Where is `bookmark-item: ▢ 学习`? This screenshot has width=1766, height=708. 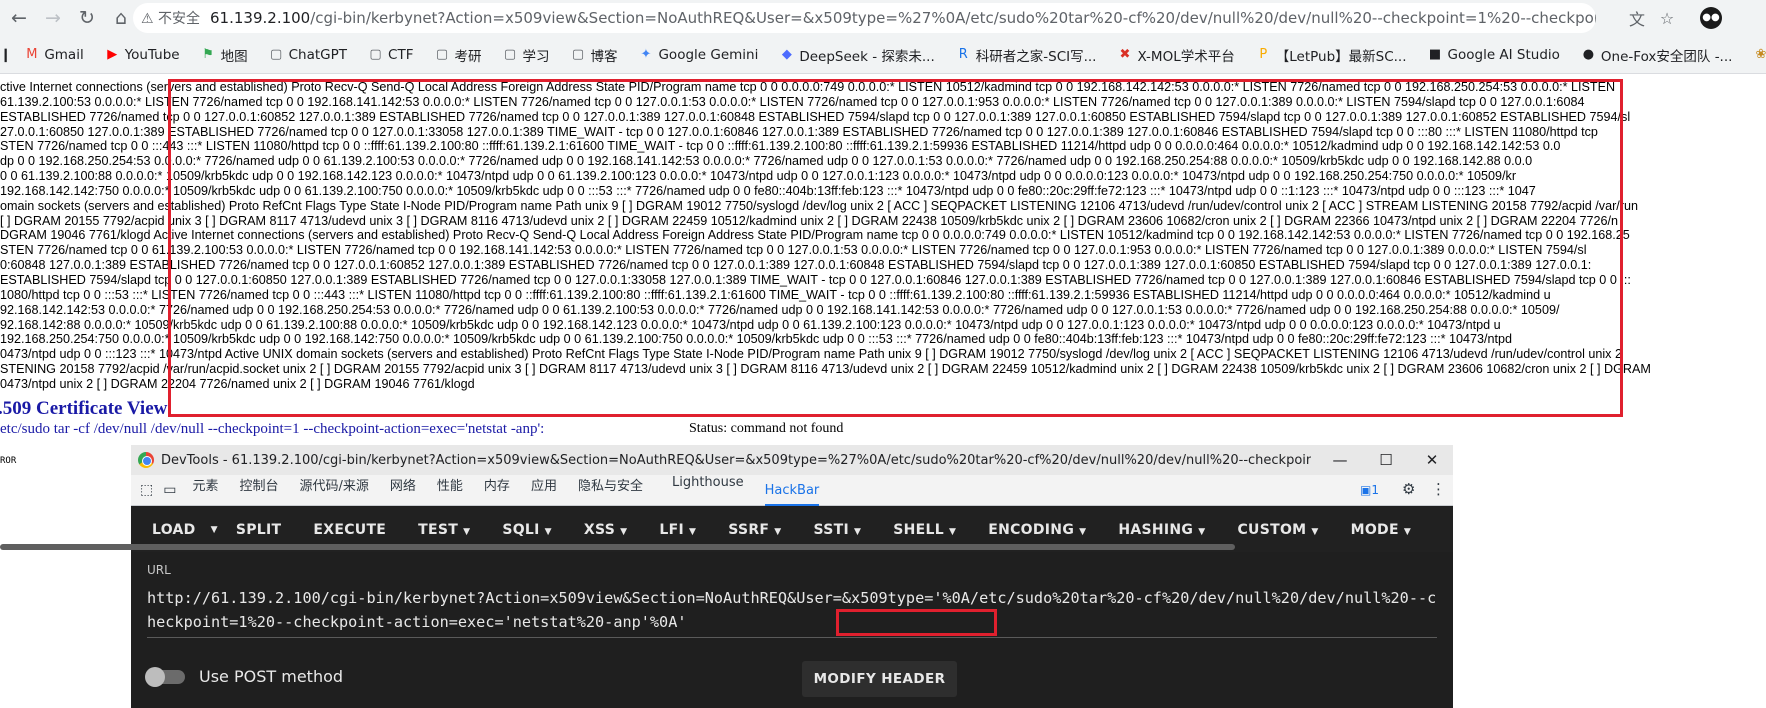
bookmark-item: ▢ 学习 is located at coordinates (526, 55).